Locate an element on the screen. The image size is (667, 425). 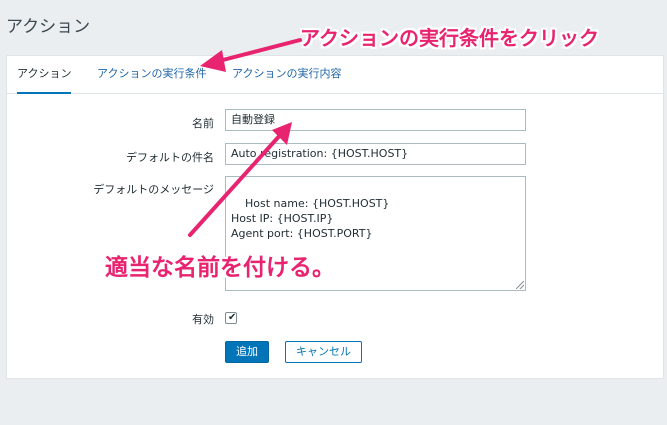
callout-click-conditions: アクションの実行条件をクリック is located at coordinates (449, 38).